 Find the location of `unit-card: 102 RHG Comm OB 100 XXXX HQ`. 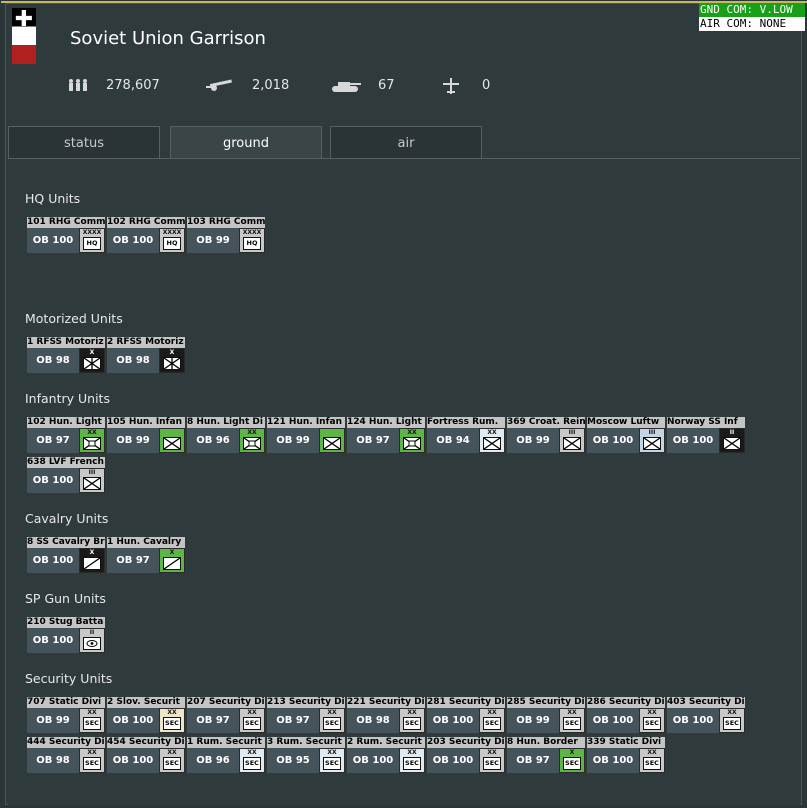

unit-card: 102 RHG Comm OB 100 XXXX HQ is located at coordinates (146, 235).